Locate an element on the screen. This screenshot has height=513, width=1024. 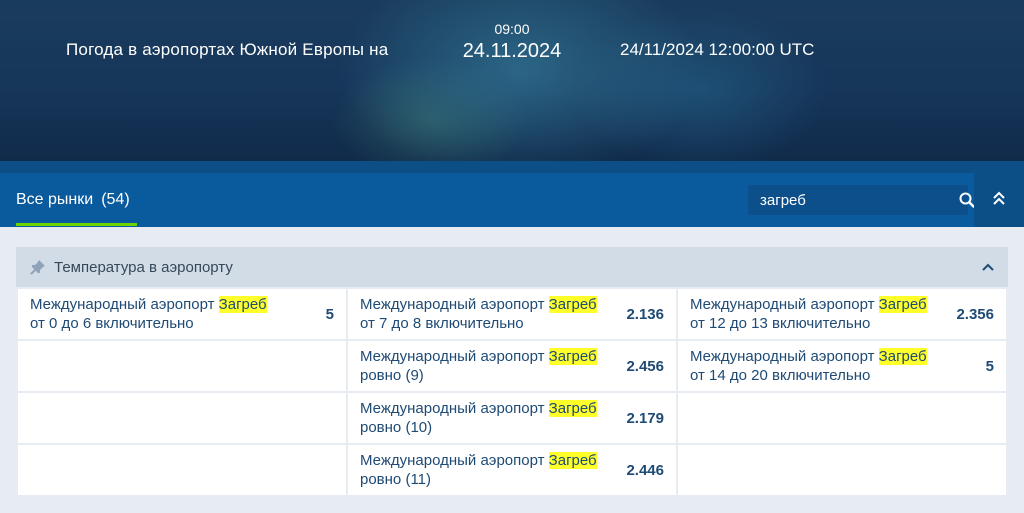
tab-all-markets-count: (54) is located at coordinates (115, 199).